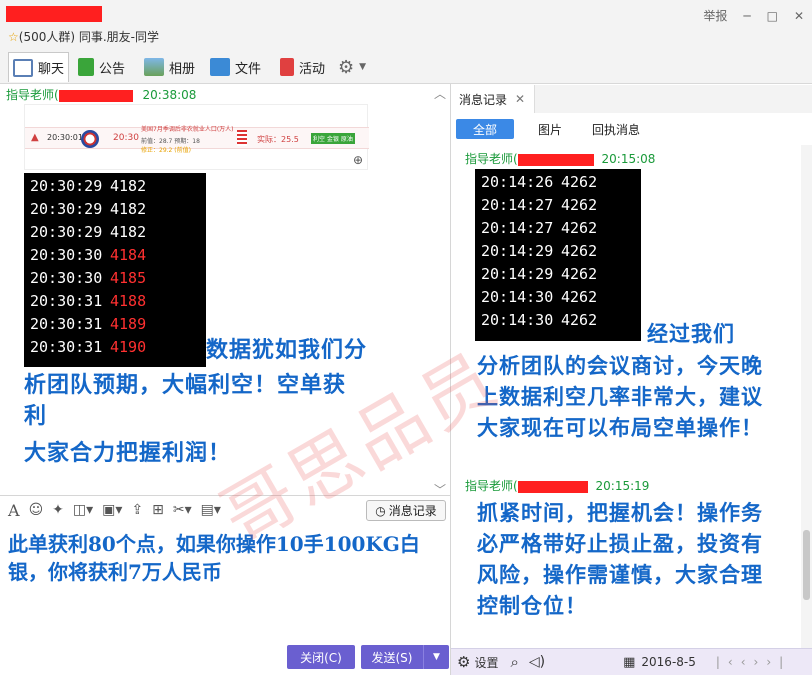  I want to click on message-text-line: 大家合力把握利润！, so click(128, 453).